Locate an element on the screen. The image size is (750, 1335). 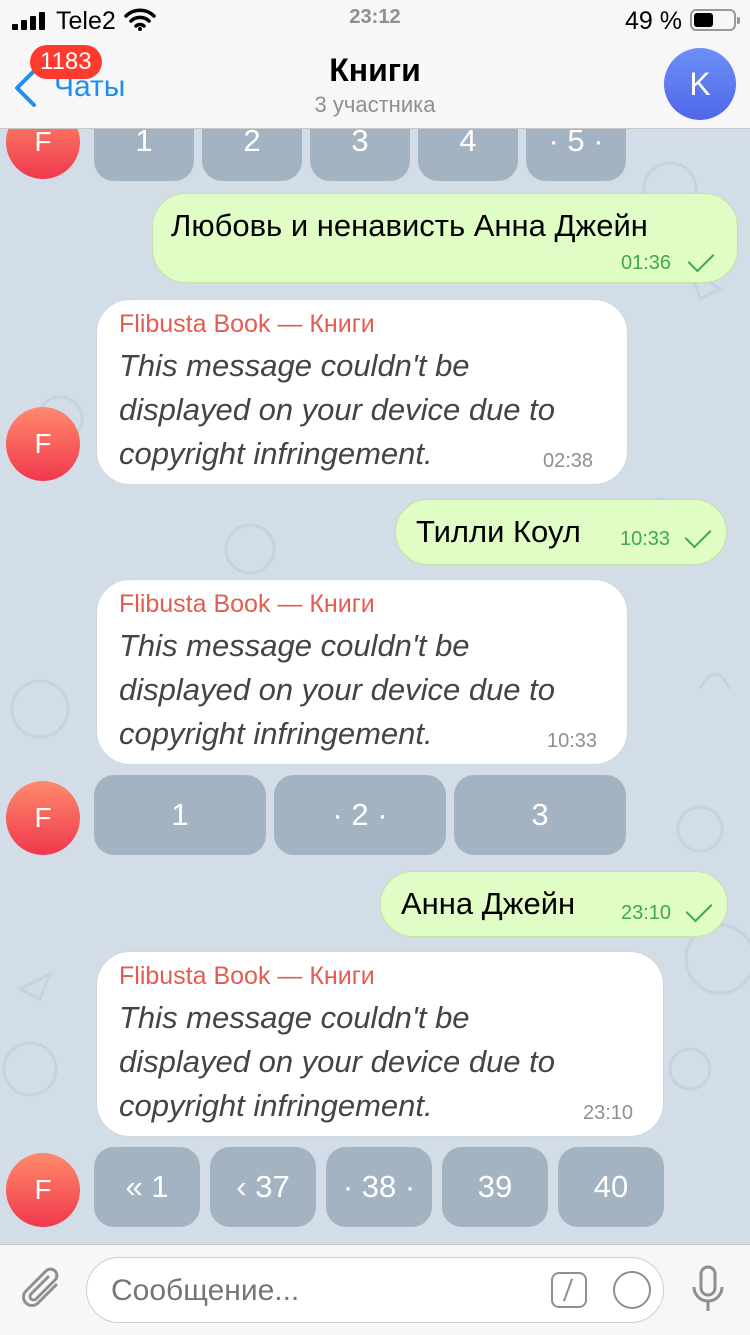
input-bar is located at coordinates (375, 1289).